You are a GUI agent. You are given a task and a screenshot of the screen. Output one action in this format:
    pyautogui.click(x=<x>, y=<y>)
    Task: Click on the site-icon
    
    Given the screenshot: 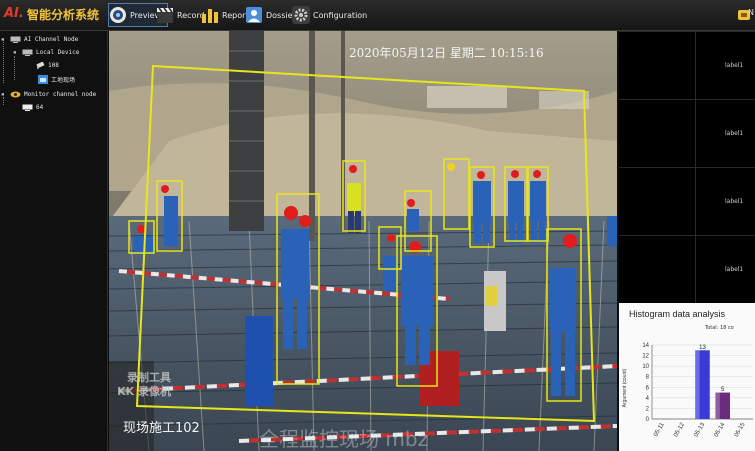 What is the action you would take?
    pyautogui.click(x=43, y=79)
    